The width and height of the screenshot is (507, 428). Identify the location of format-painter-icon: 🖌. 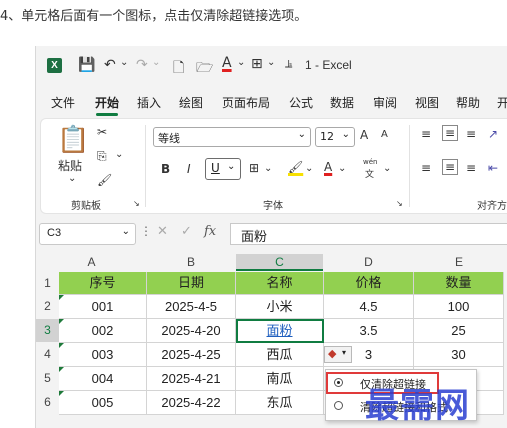
(104, 180).